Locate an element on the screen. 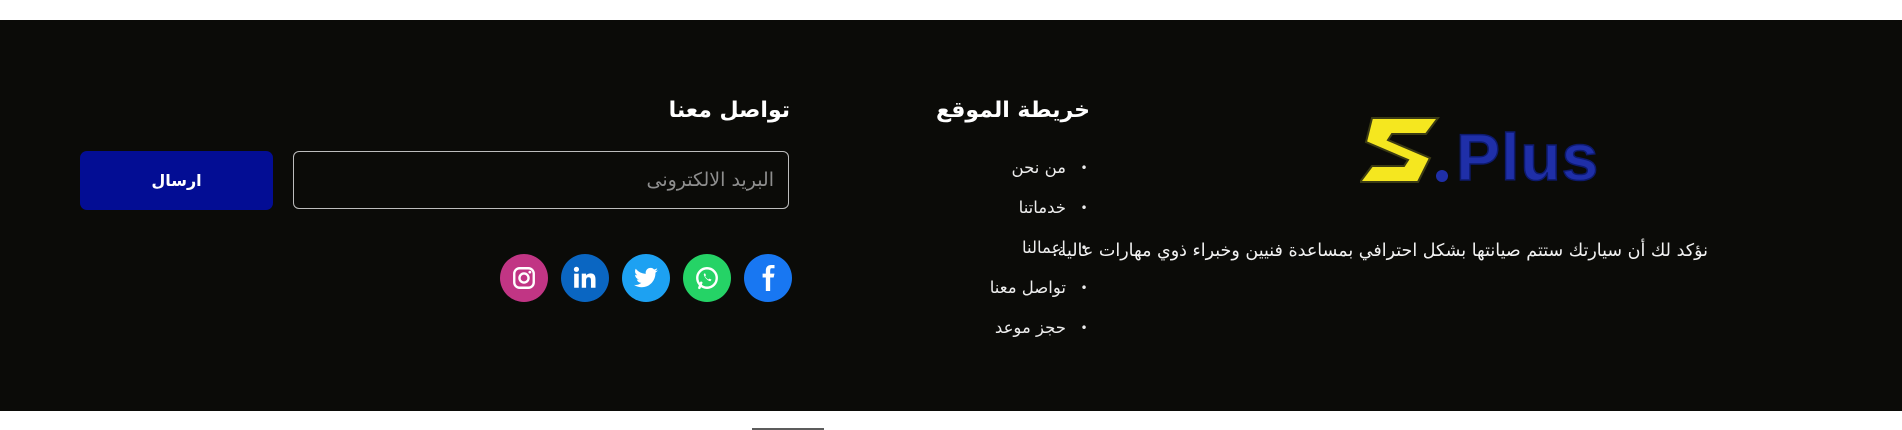 This screenshot has height=430, width=1902. send-button: ارسال is located at coordinates (176, 180).